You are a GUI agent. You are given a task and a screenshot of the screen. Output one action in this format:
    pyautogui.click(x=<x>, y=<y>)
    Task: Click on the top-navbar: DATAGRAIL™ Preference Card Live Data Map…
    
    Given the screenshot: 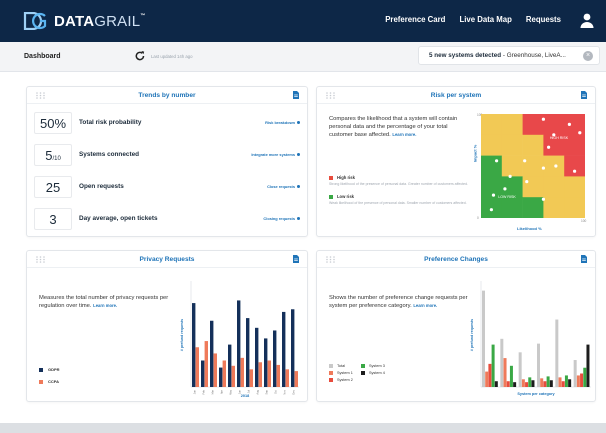 What is the action you would take?
    pyautogui.click(x=303, y=21)
    